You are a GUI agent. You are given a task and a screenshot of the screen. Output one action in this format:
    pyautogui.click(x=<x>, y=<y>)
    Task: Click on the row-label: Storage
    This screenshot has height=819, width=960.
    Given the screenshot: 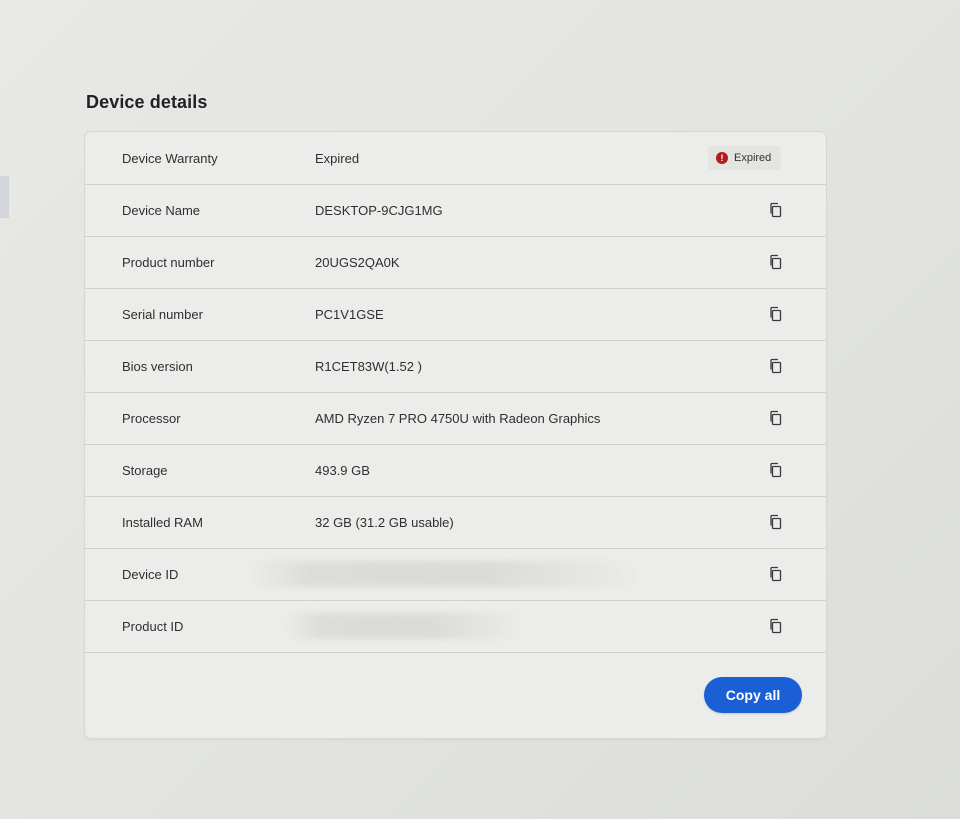 What is the action you would take?
    pyautogui.click(x=145, y=470)
    